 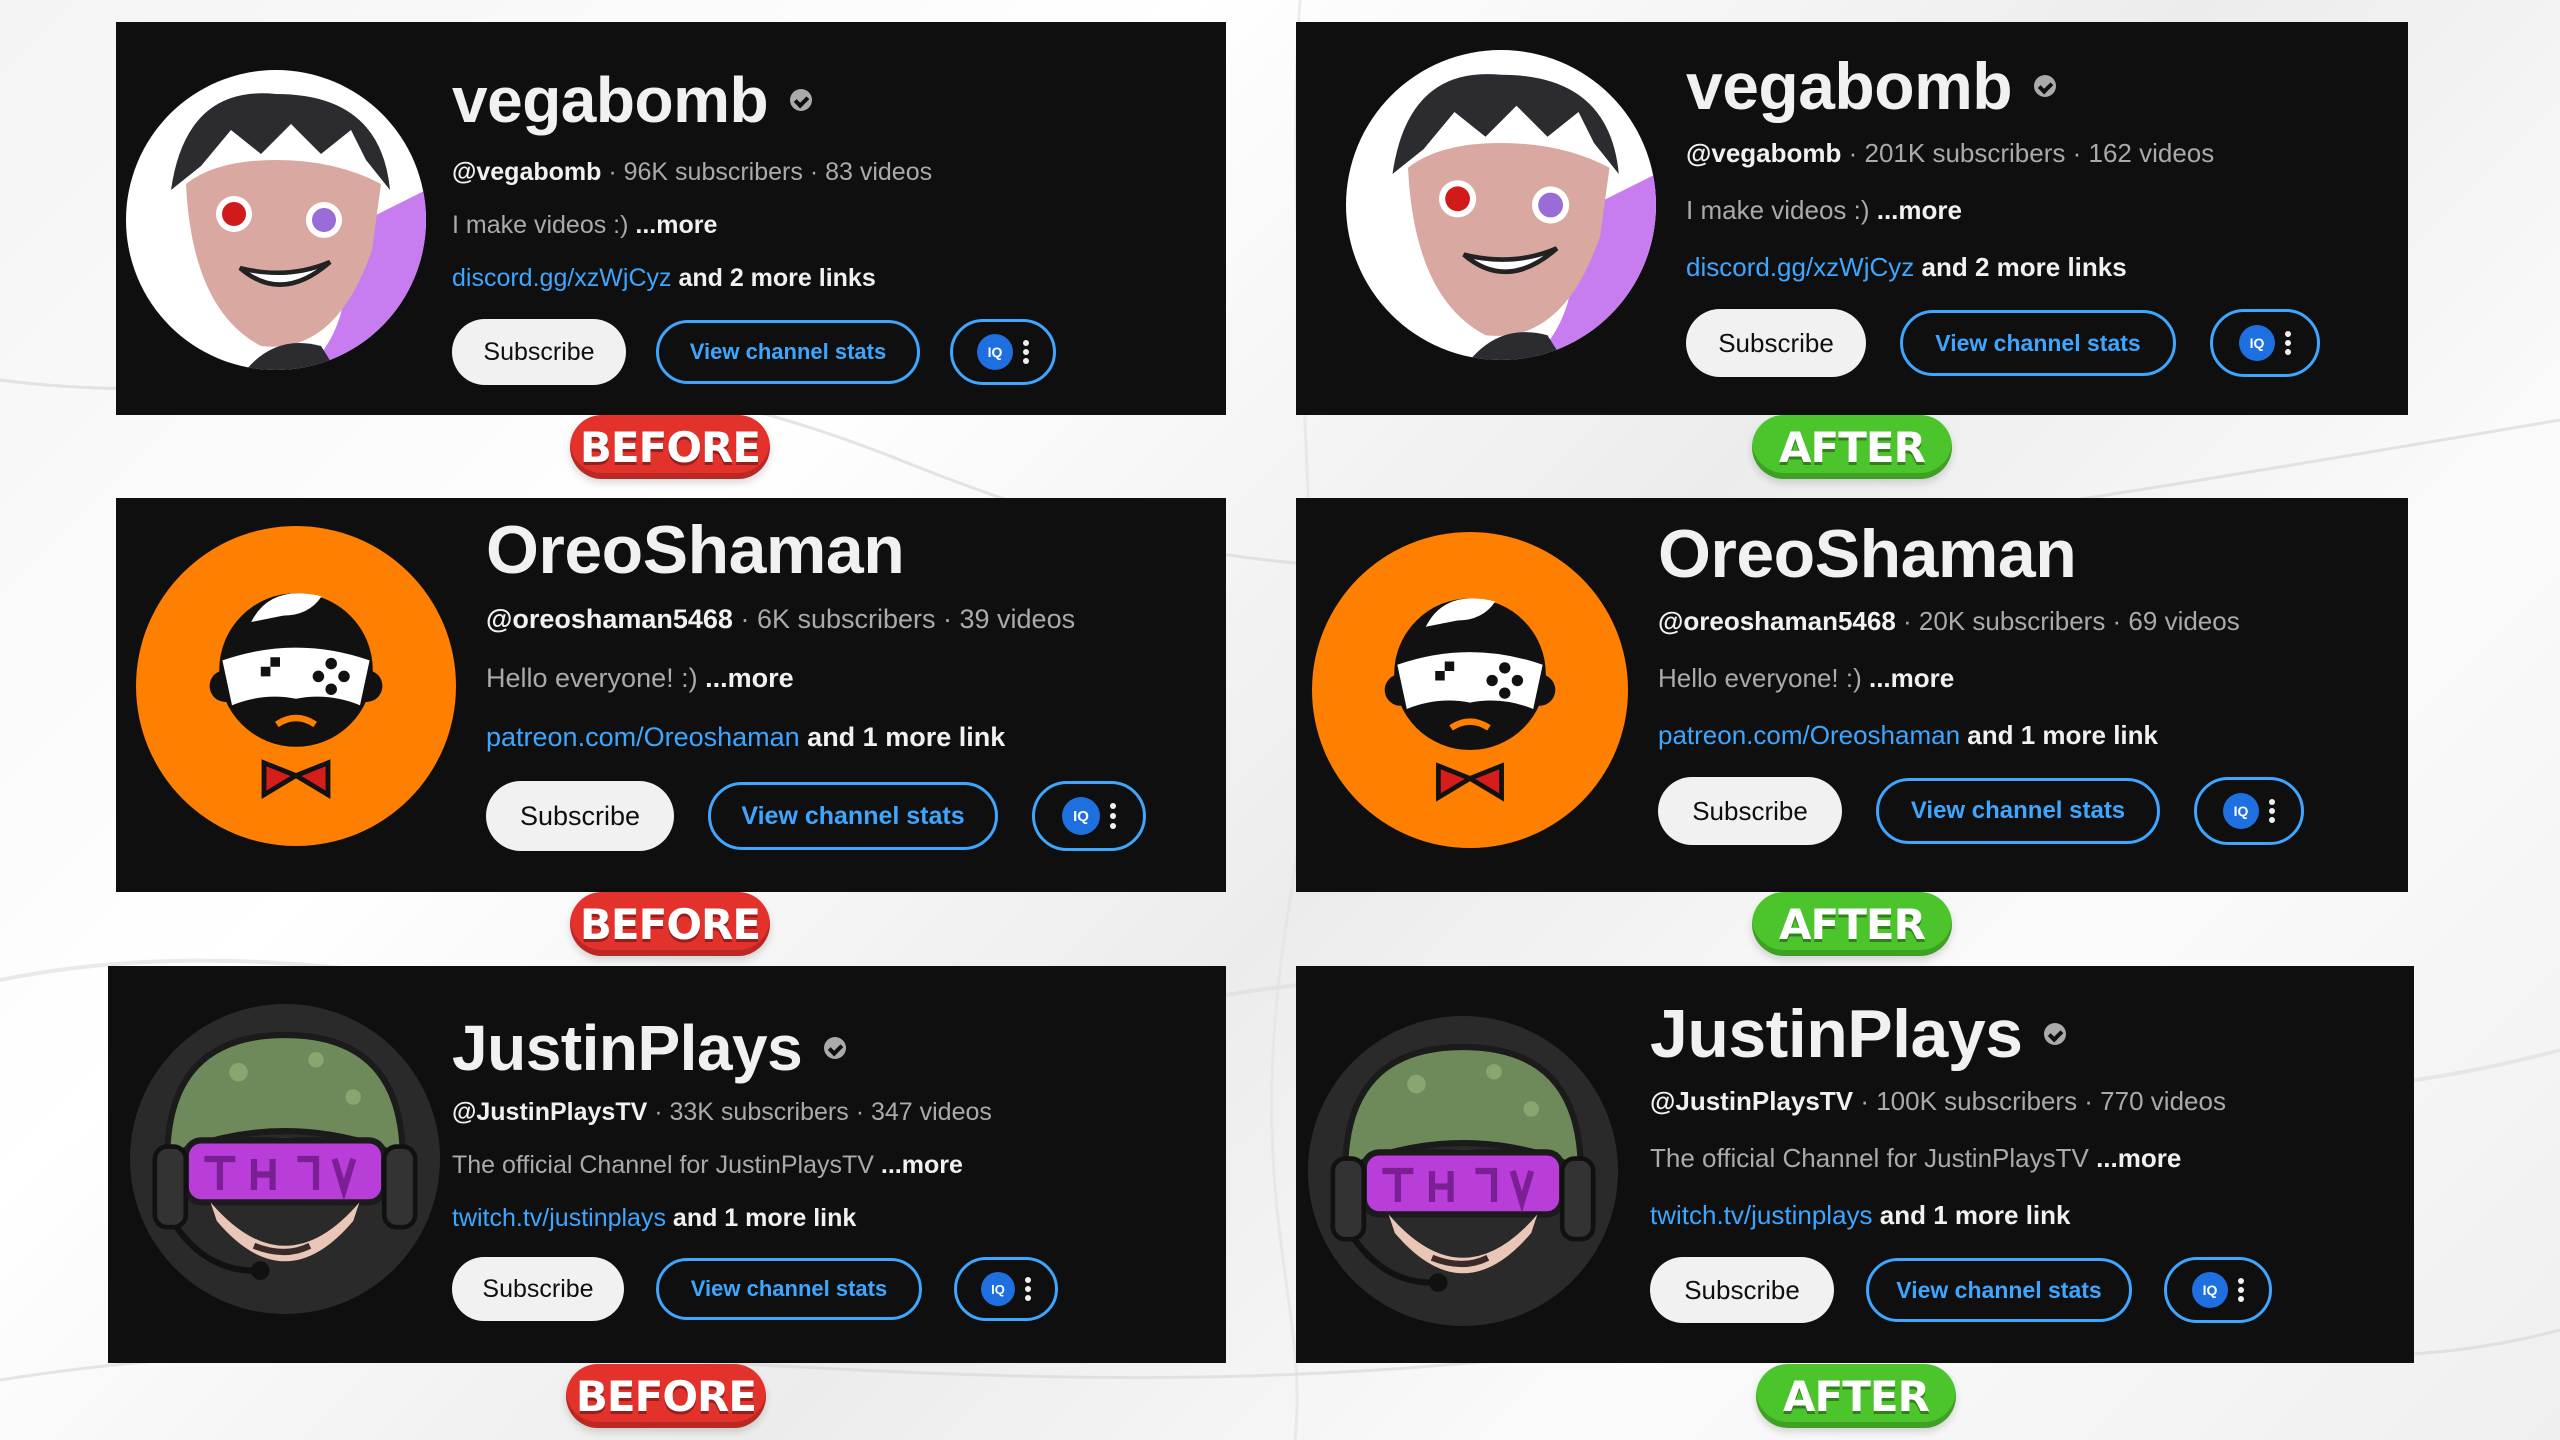 I want to click on channel-meta: @vegabomb · 96K subscribers · 83 videos, so click(x=692, y=172).